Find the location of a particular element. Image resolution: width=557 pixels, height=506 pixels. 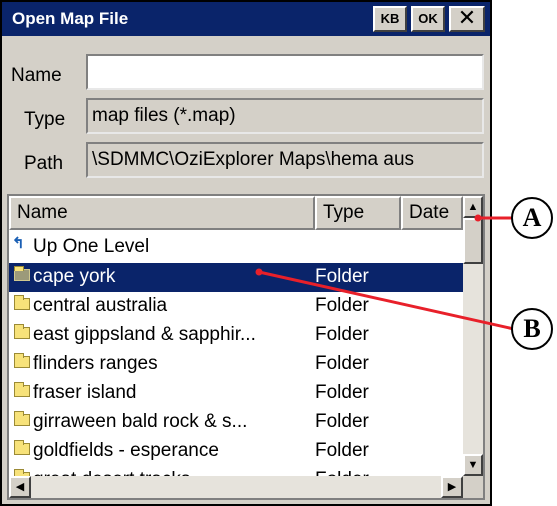

callout-a-dot is located at coordinates (478, 218).